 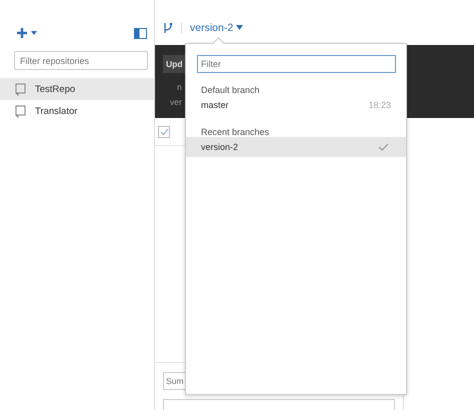 I want to click on section-heading: Default branch, so click(x=230, y=89).